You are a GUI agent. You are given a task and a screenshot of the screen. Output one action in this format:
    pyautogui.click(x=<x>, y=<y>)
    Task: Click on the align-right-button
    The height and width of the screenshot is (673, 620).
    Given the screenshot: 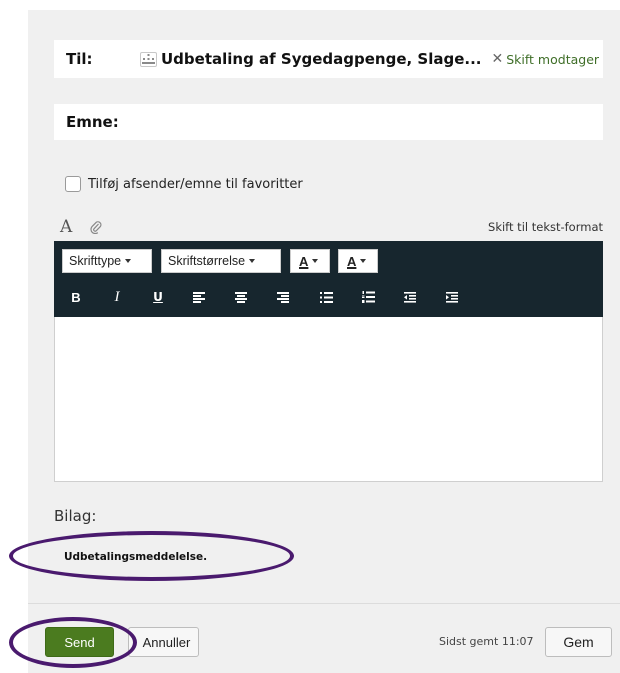 What is the action you would take?
    pyautogui.click(x=283, y=297)
    